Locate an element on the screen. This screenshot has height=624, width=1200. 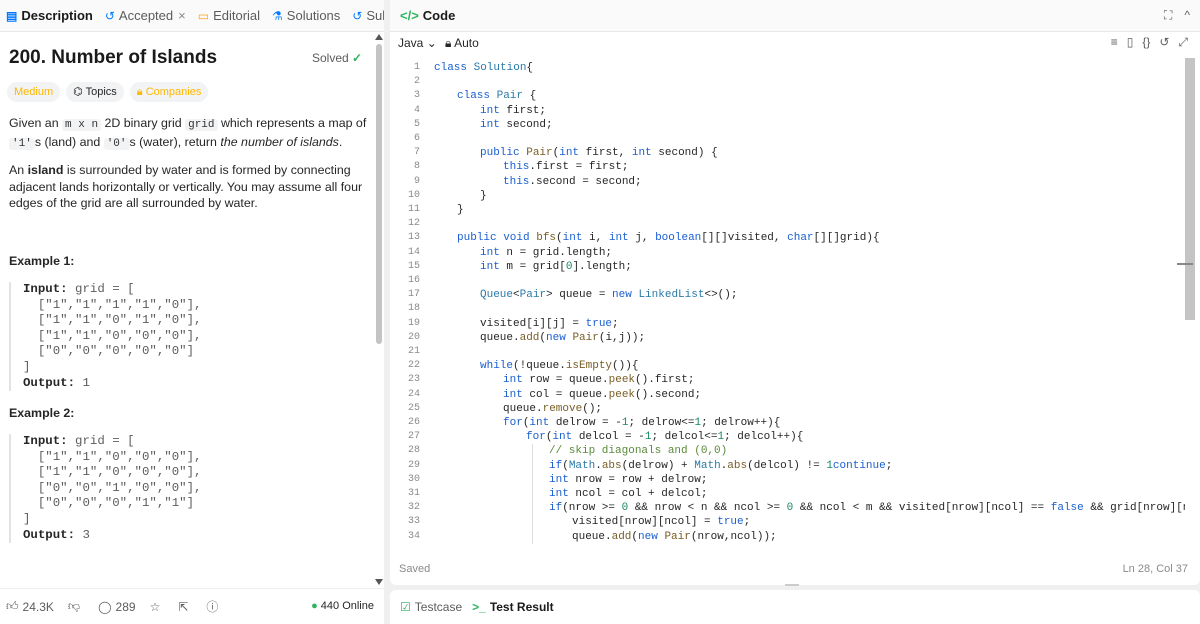
line-number: 31 is located at coordinates (413, 493).